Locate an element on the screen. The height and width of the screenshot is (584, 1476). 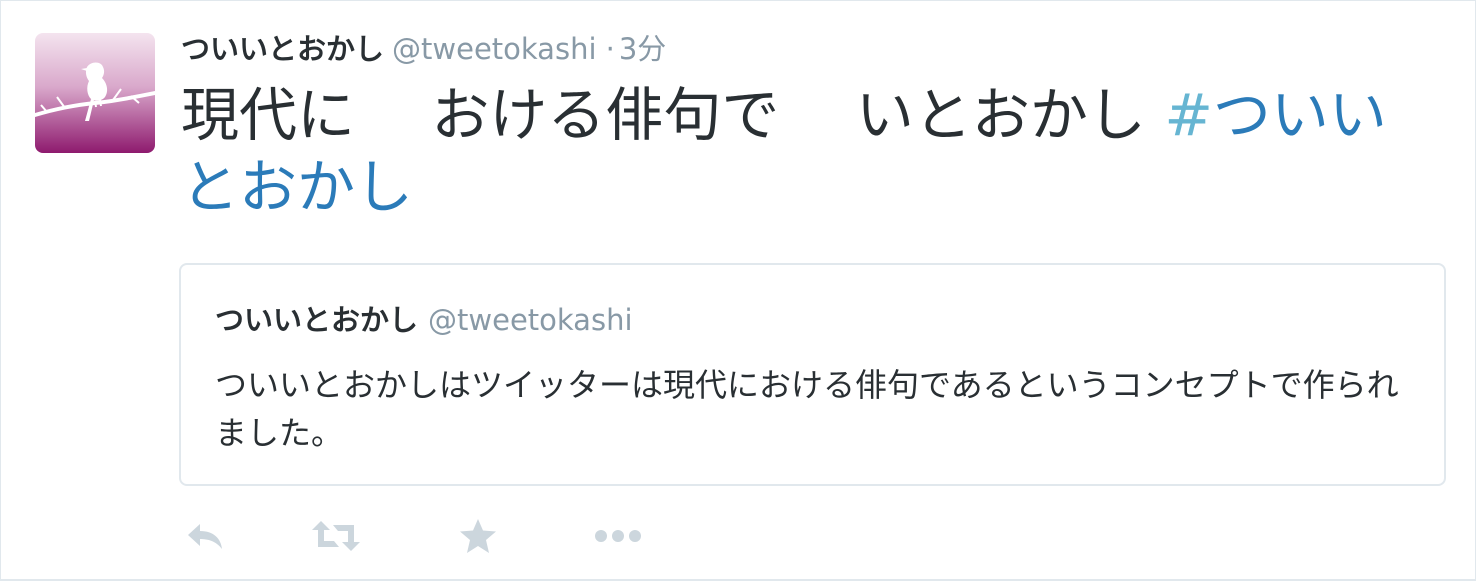
retweet-icon is located at coordinates (336, 536).